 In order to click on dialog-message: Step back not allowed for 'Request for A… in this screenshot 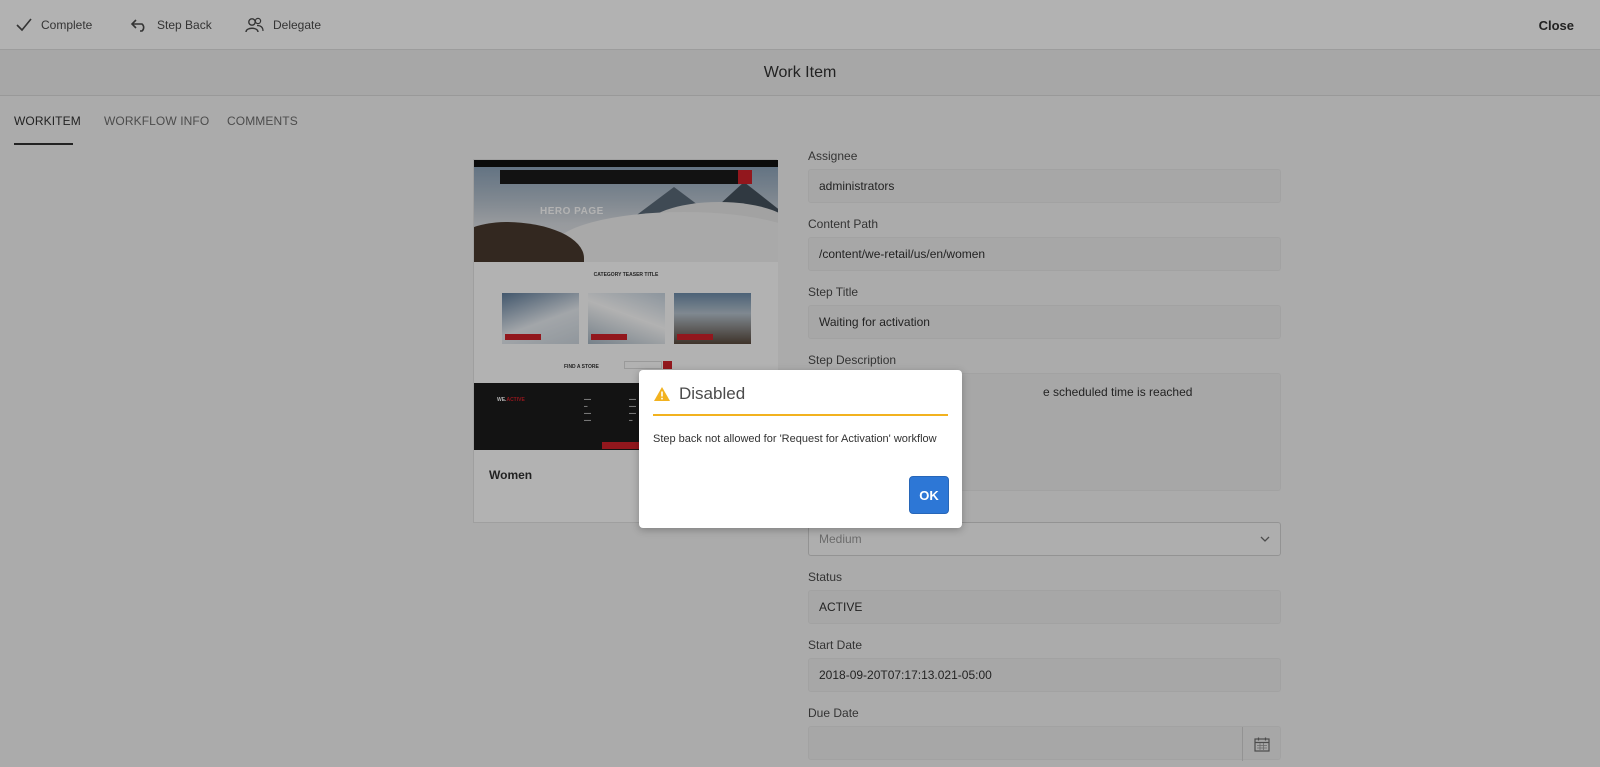, I will do `click(795, 439)`.